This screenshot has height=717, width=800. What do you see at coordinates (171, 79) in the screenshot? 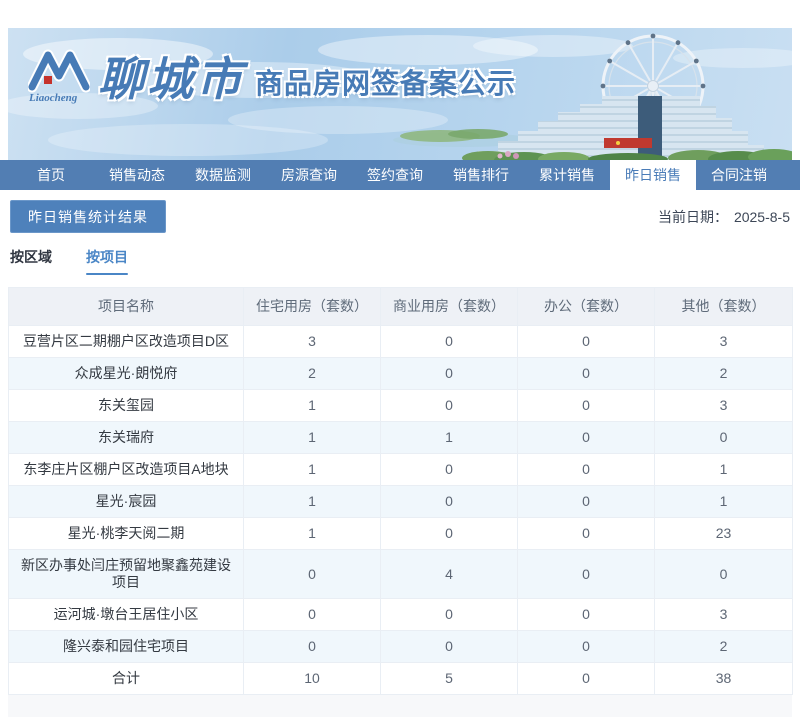
I see `brand-name: 聊城市` at bounding box center [171, 79].